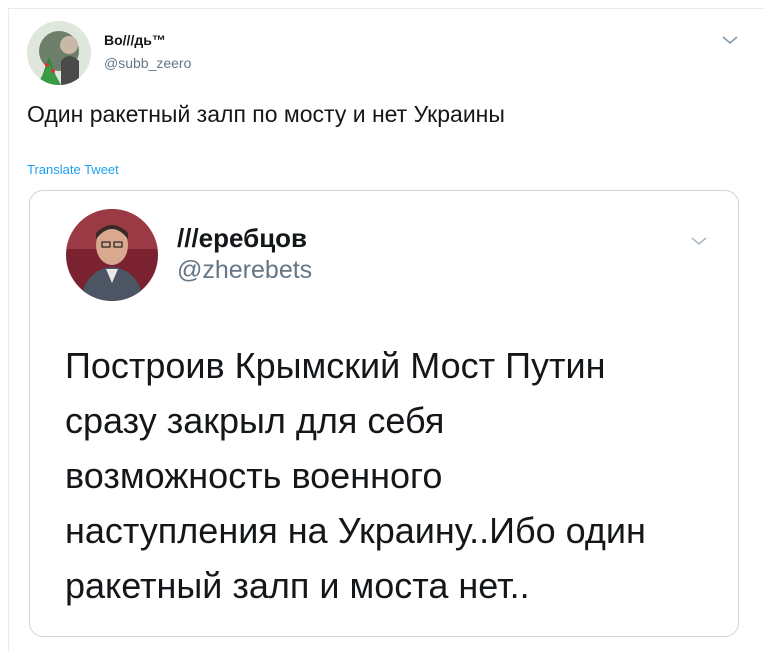  I want to click on quoted-text-line: наступления на Украину..Ибо один, so click(355, 530).